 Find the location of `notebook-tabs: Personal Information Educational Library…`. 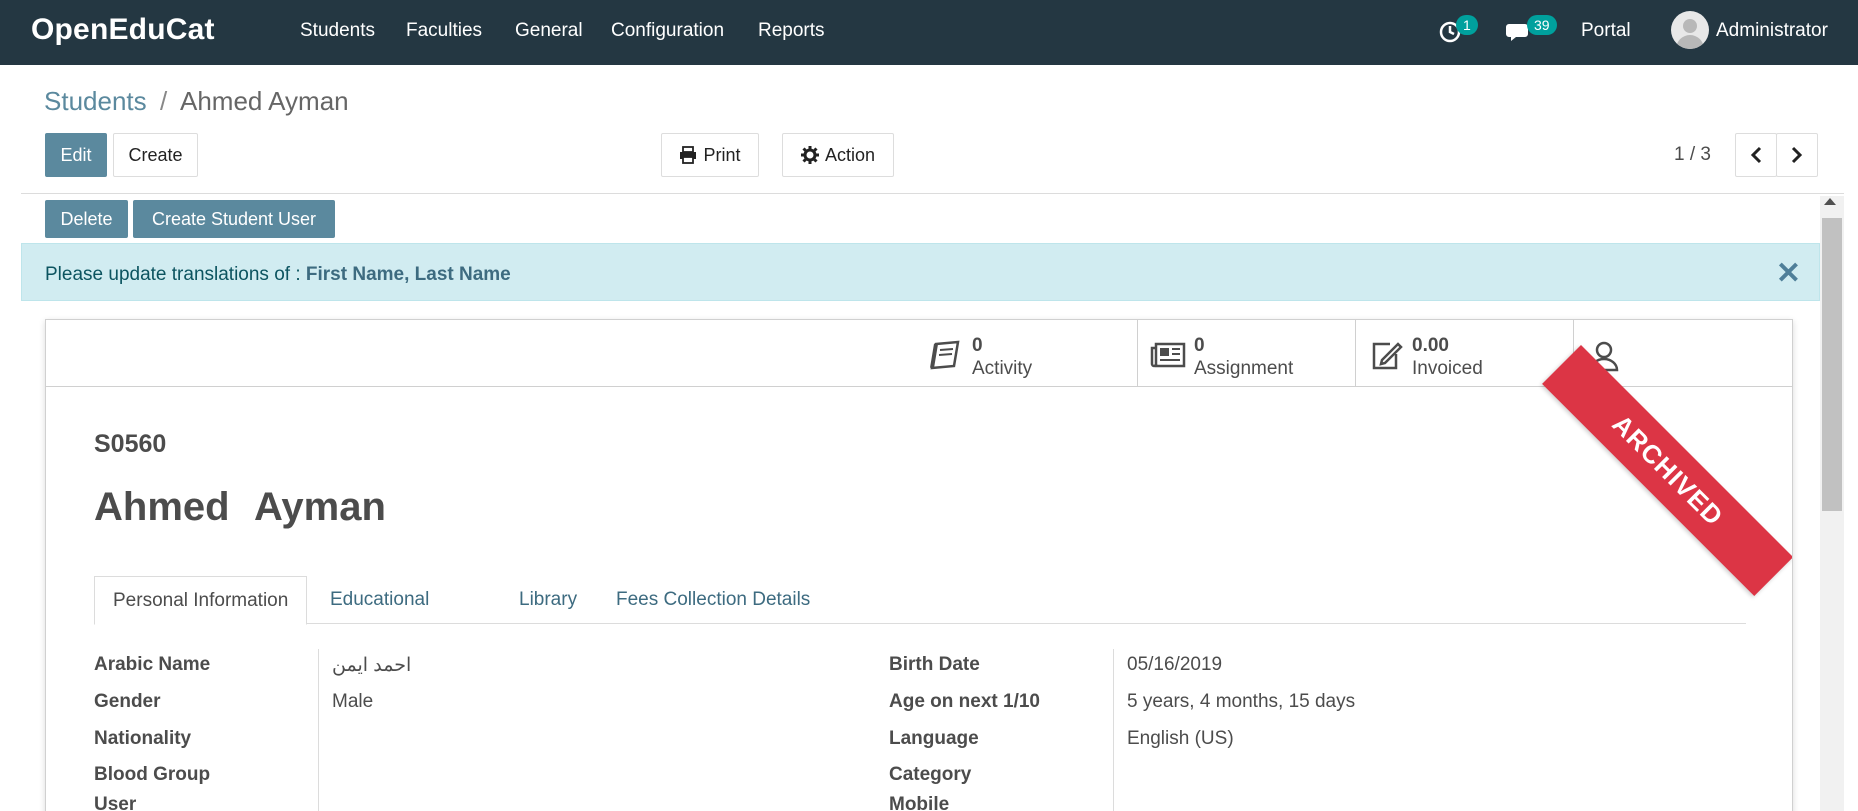

notebook-tabs: Personal Information Educational Library… is located at coordinates (920, 600).